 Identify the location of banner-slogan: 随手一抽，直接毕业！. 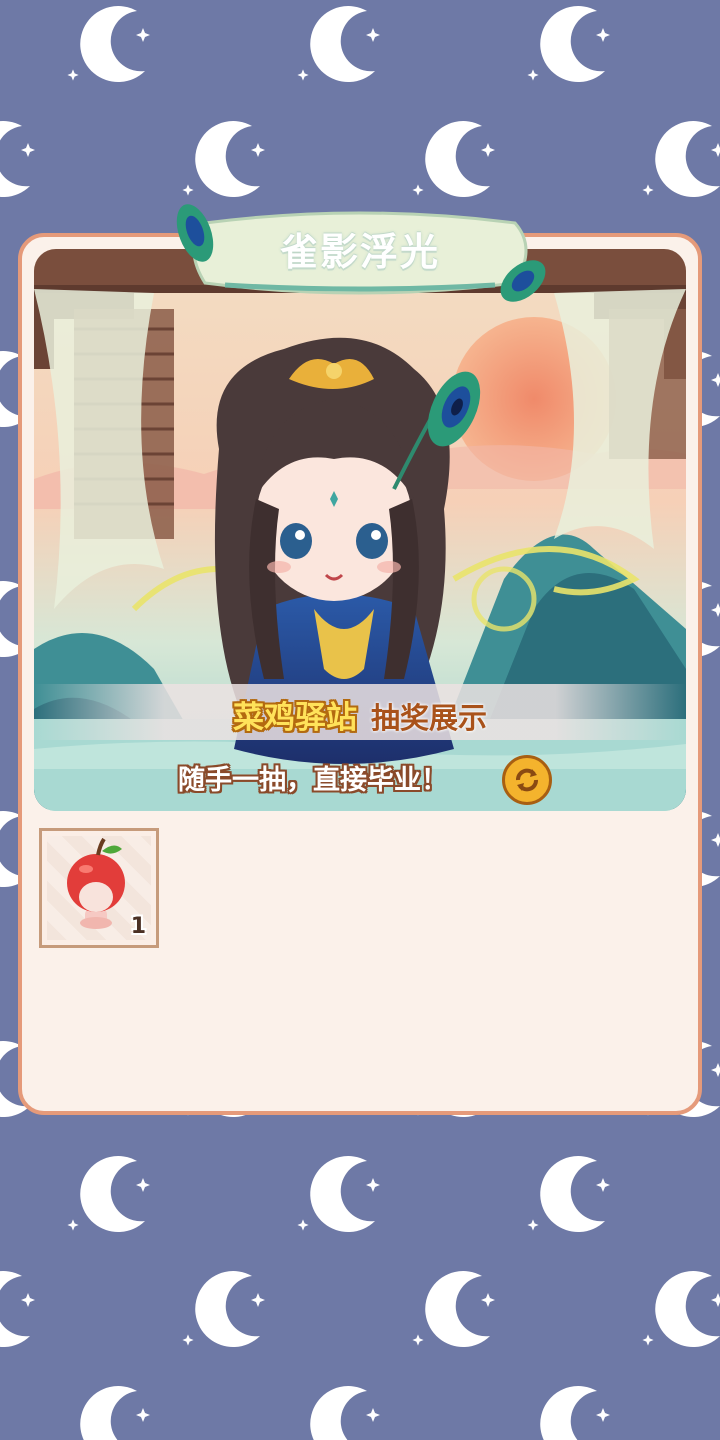
(313, 780).